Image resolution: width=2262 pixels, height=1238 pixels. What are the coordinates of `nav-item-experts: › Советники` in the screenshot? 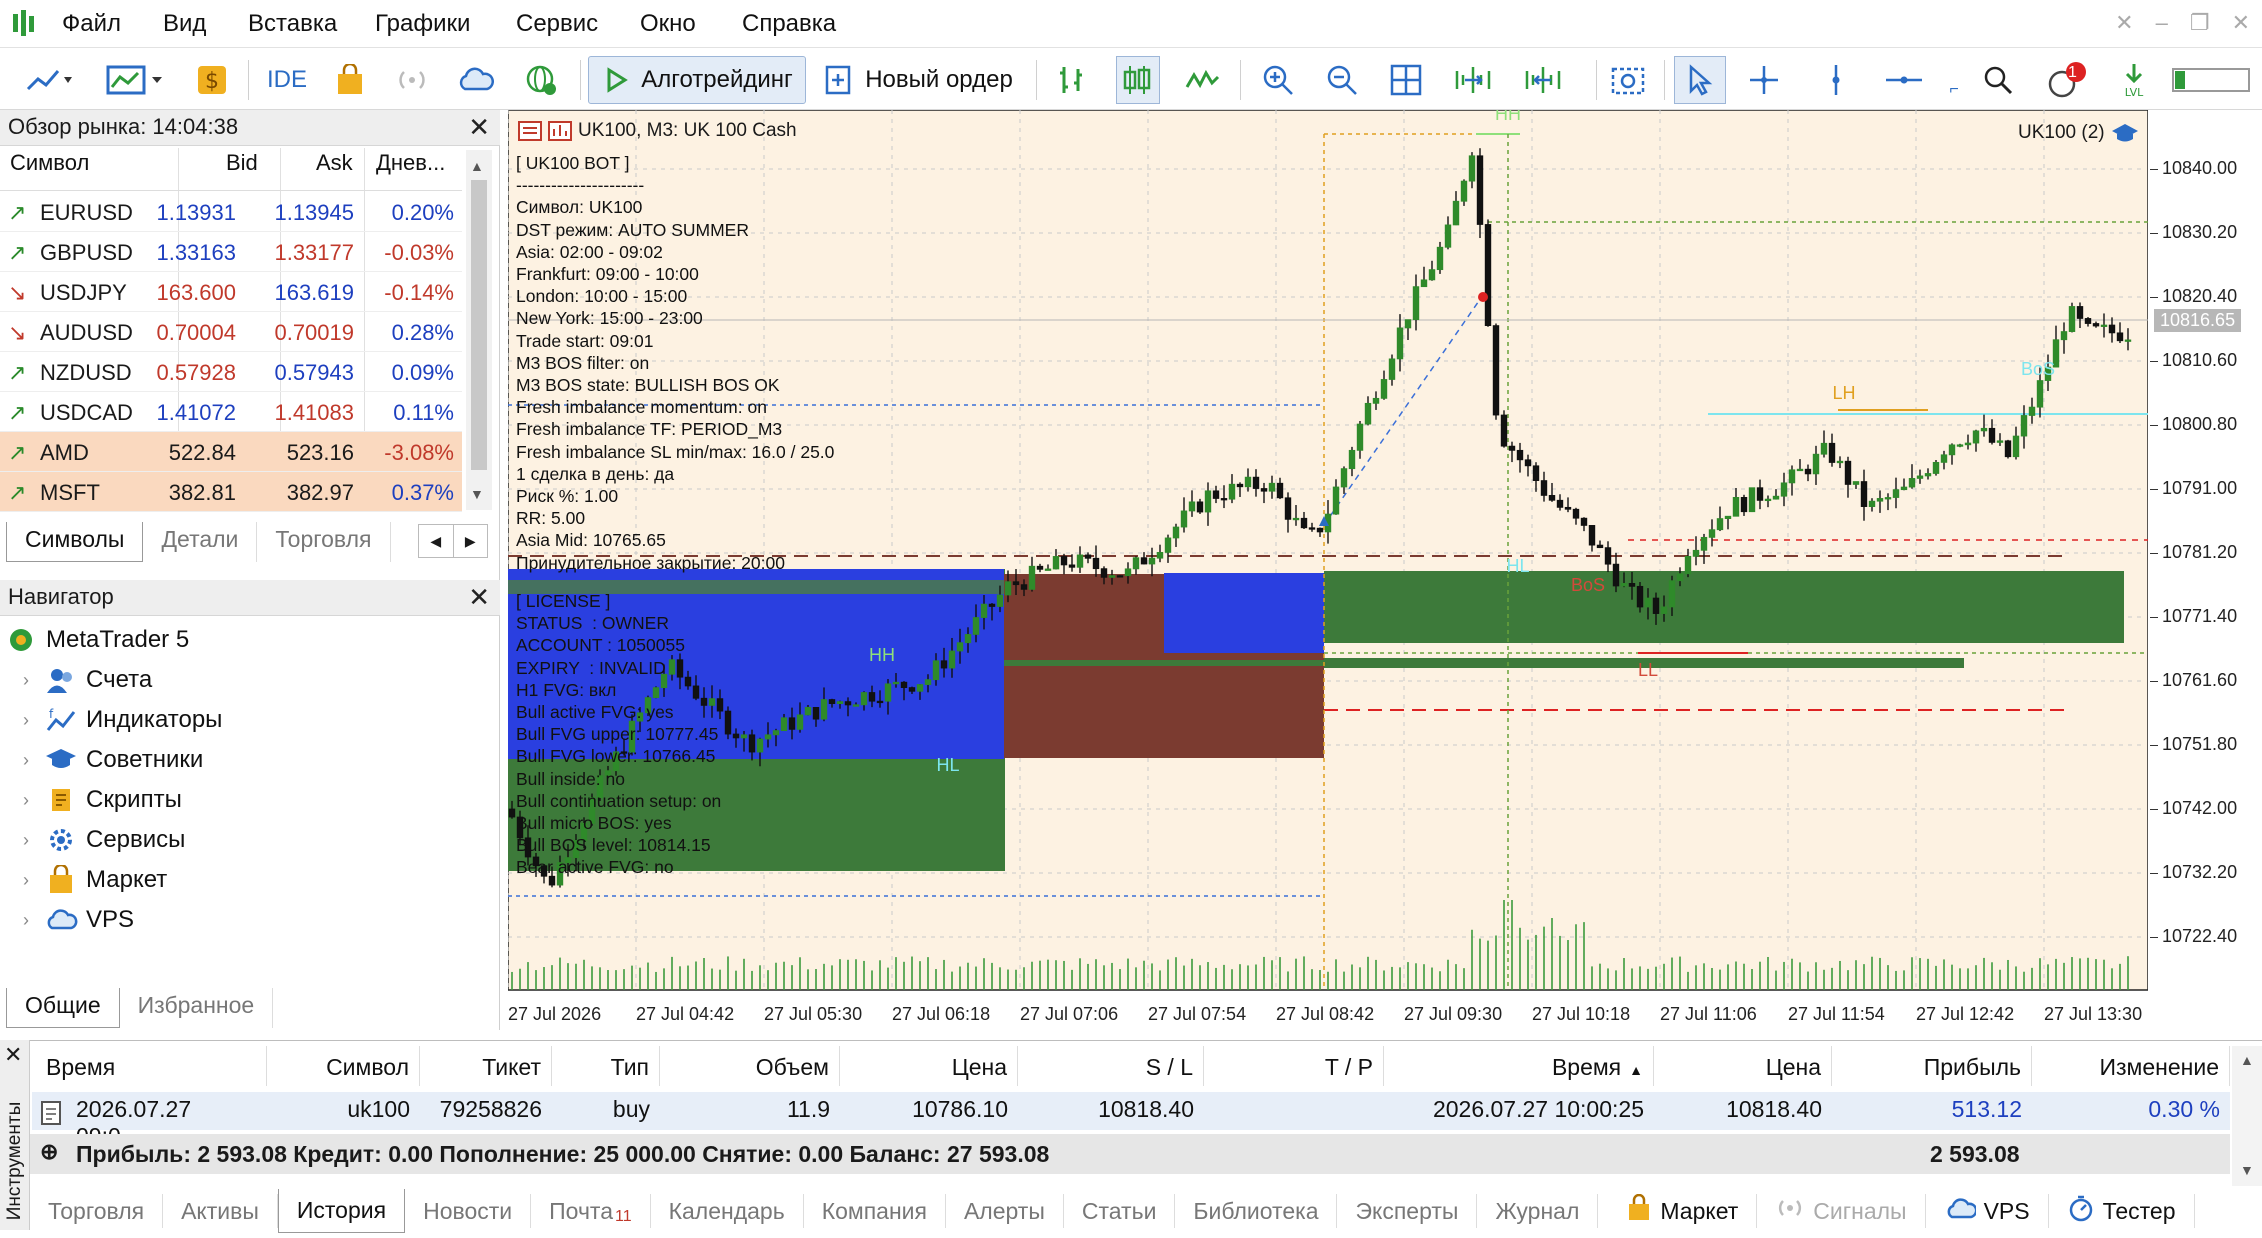 It's located at (101, 760).